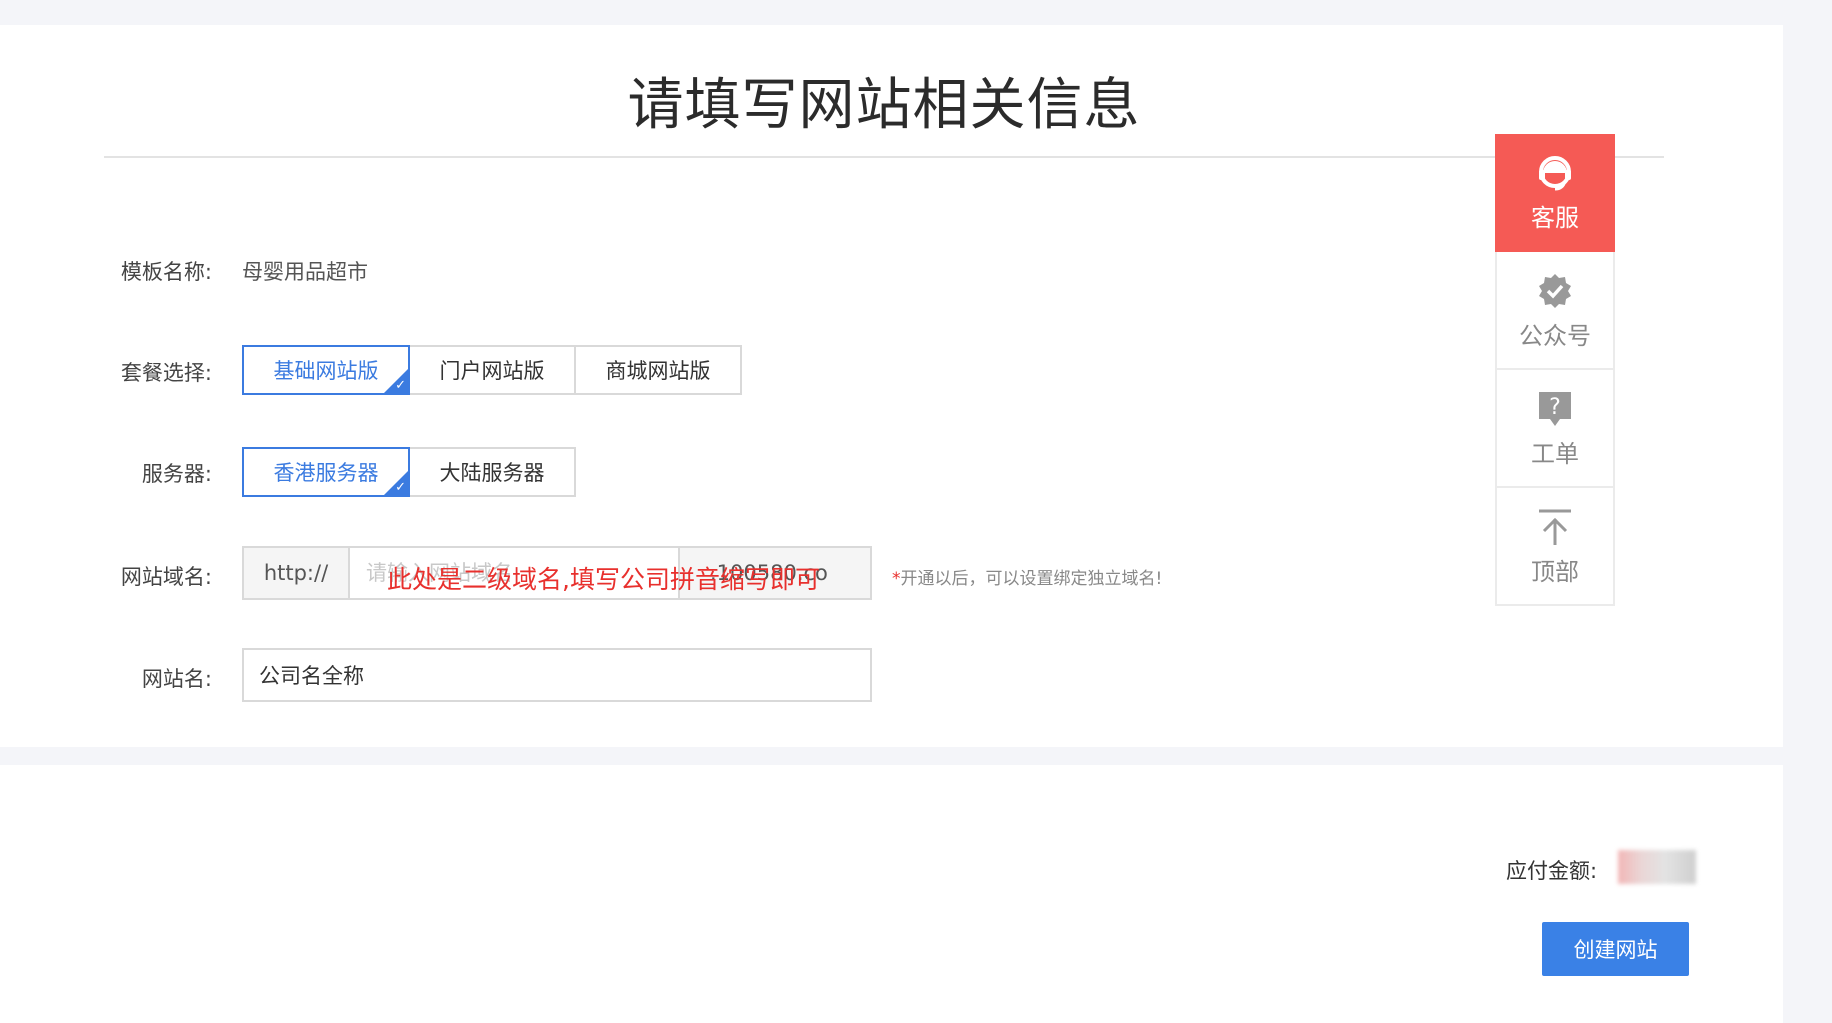 The image size is (1832, 1023). I want to click on domain-prefix: http://, so click(297, 573).